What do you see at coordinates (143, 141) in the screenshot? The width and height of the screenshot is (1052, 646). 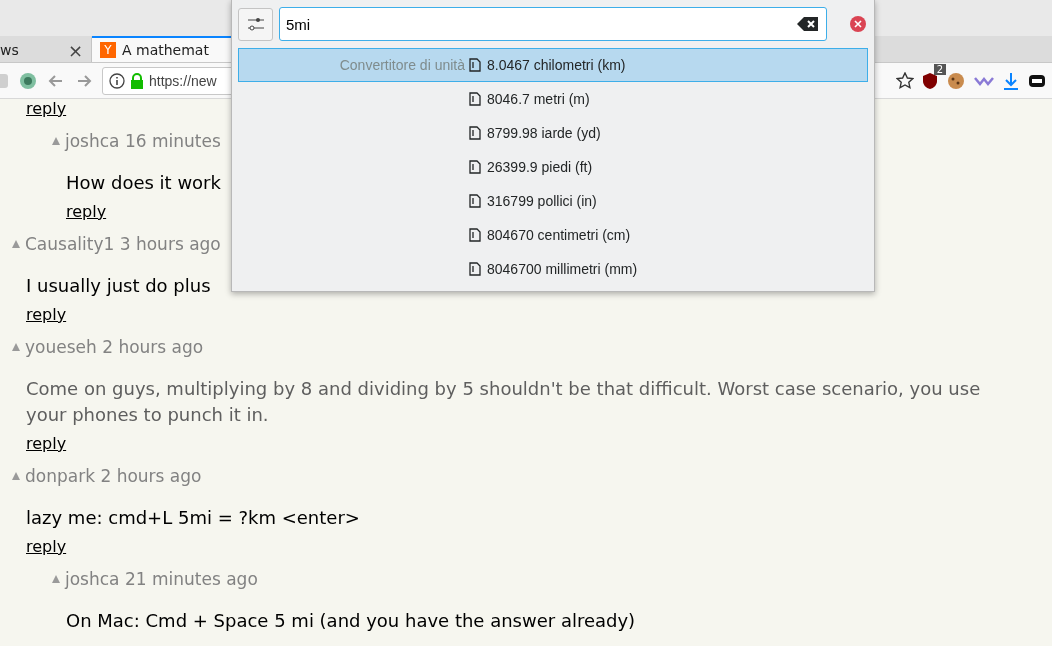 I see `comment-meta: joshca 16 minutes` at bounding box center [143, 141].